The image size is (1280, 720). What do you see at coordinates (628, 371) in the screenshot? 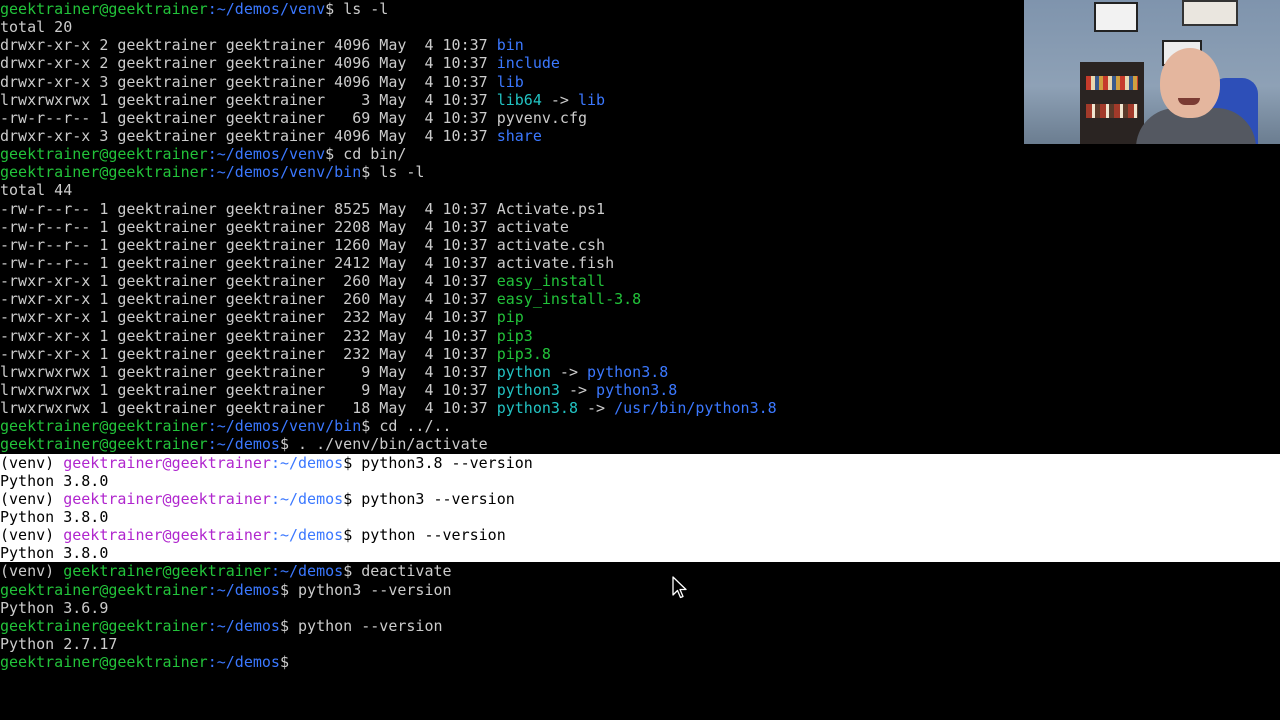
I see `symlink-target: python3.8` at bounding box center [628, 371].